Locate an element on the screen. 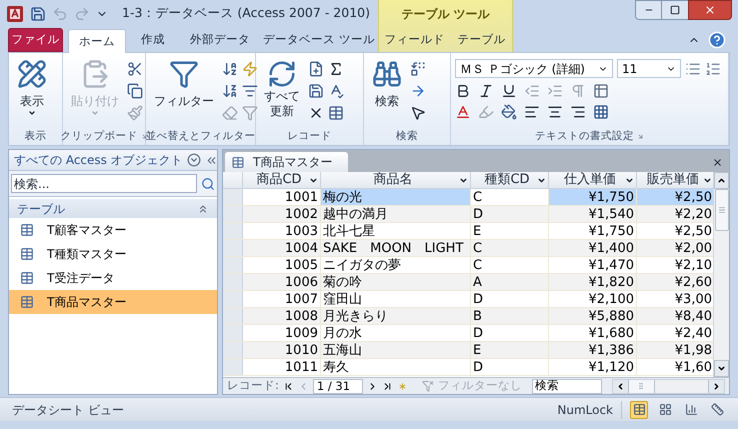 The height and width of the screenshot is (429, 738). align-right-icon is located at coordinates (578, 112).